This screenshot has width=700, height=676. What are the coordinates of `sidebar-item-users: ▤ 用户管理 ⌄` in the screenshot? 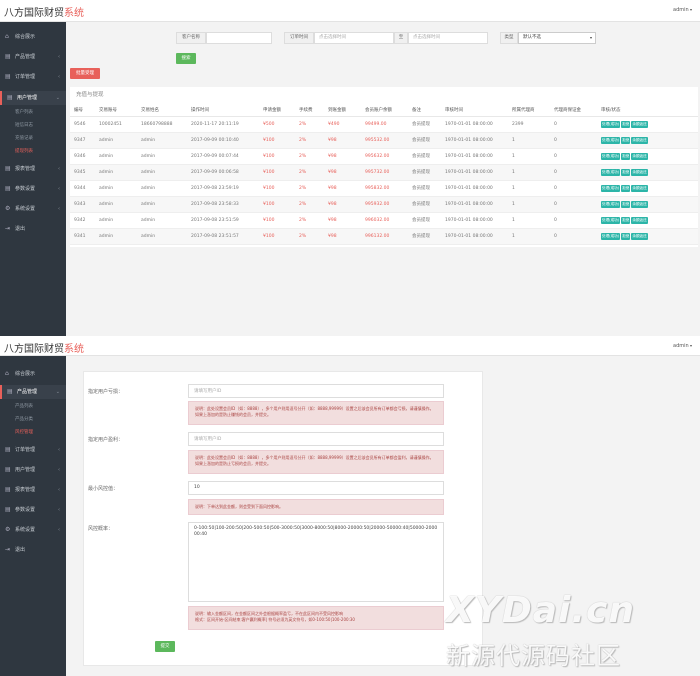 It's located at (33, 98).